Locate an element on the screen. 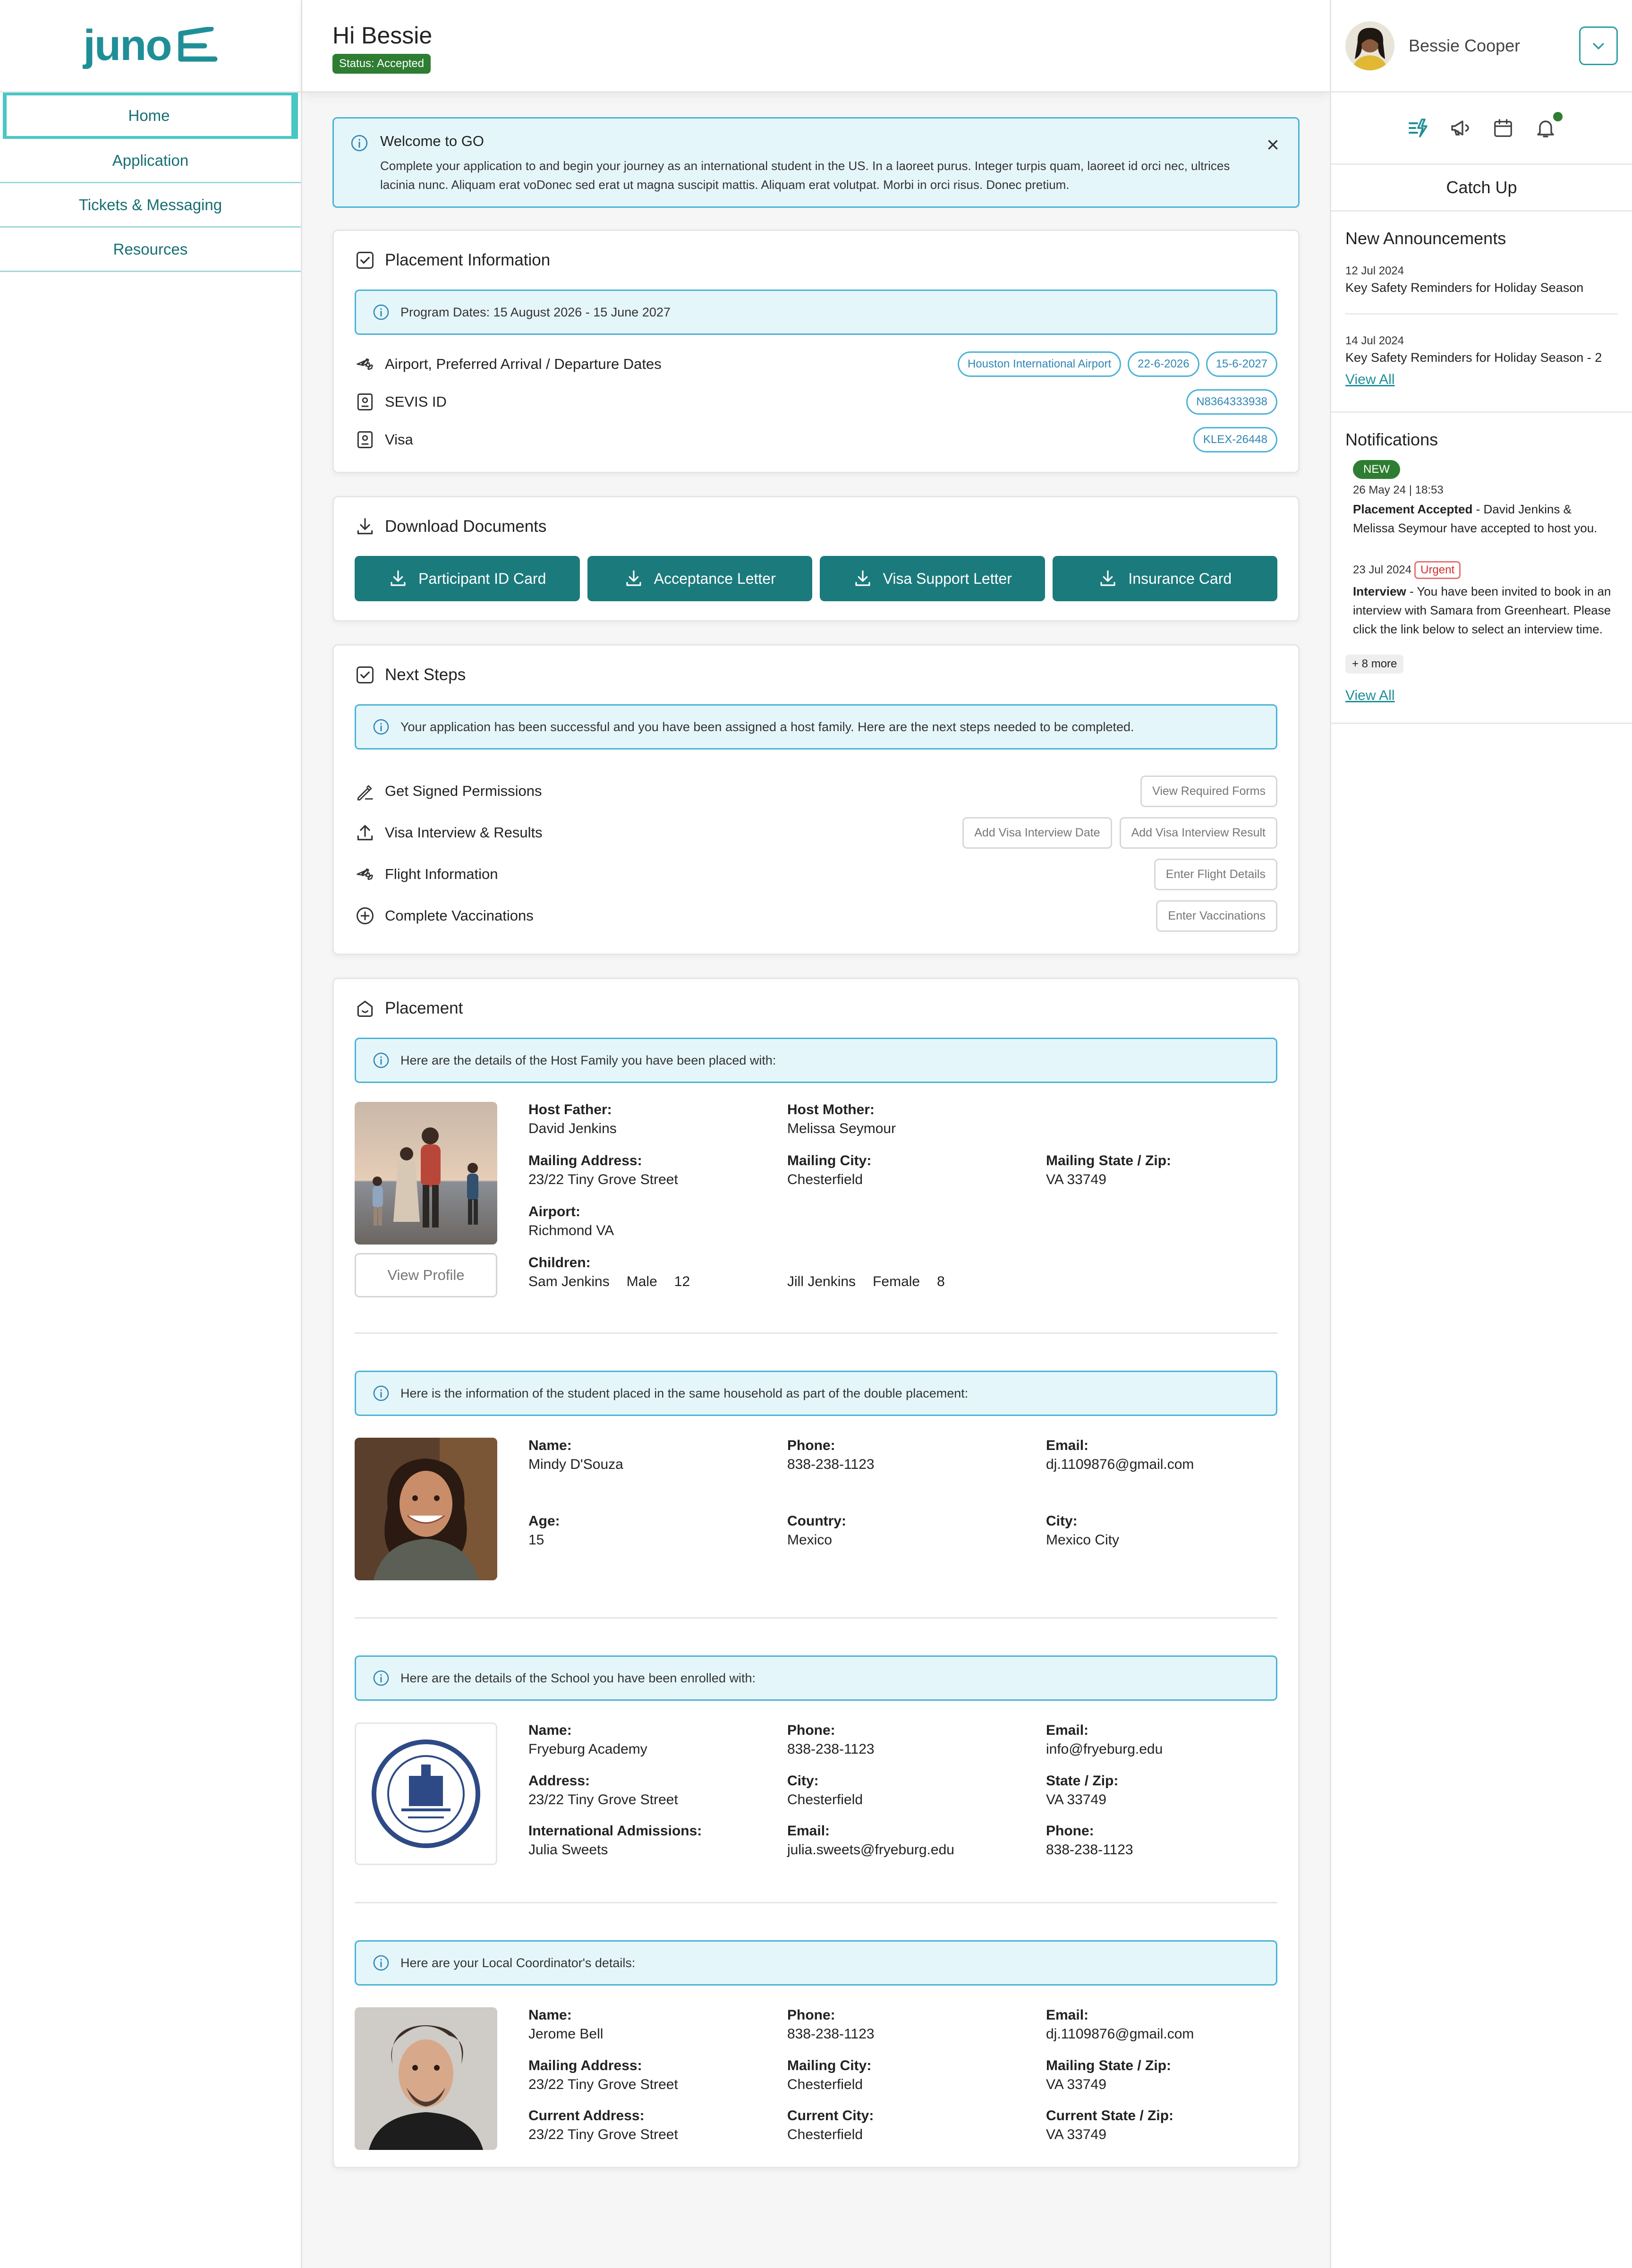 This screenshot has width=1632, height=2268. avatar is located at coordinates (1369, 45).